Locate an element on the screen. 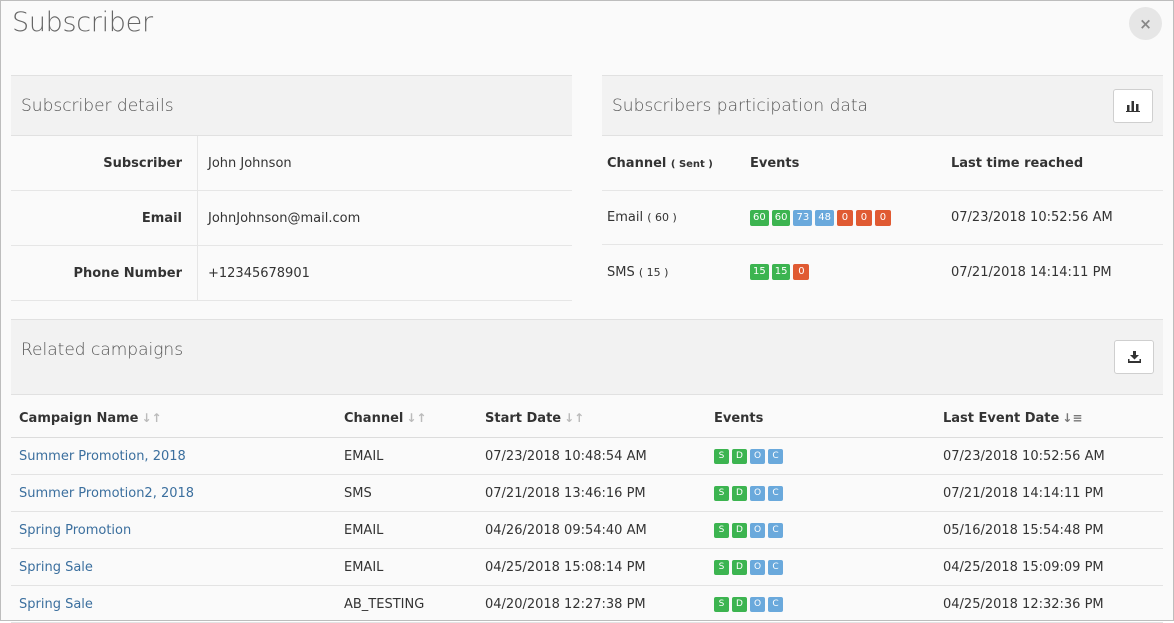 This screenshot has width=1174, height=623. details-label: Phone Number is located at coordinates (104, 273).